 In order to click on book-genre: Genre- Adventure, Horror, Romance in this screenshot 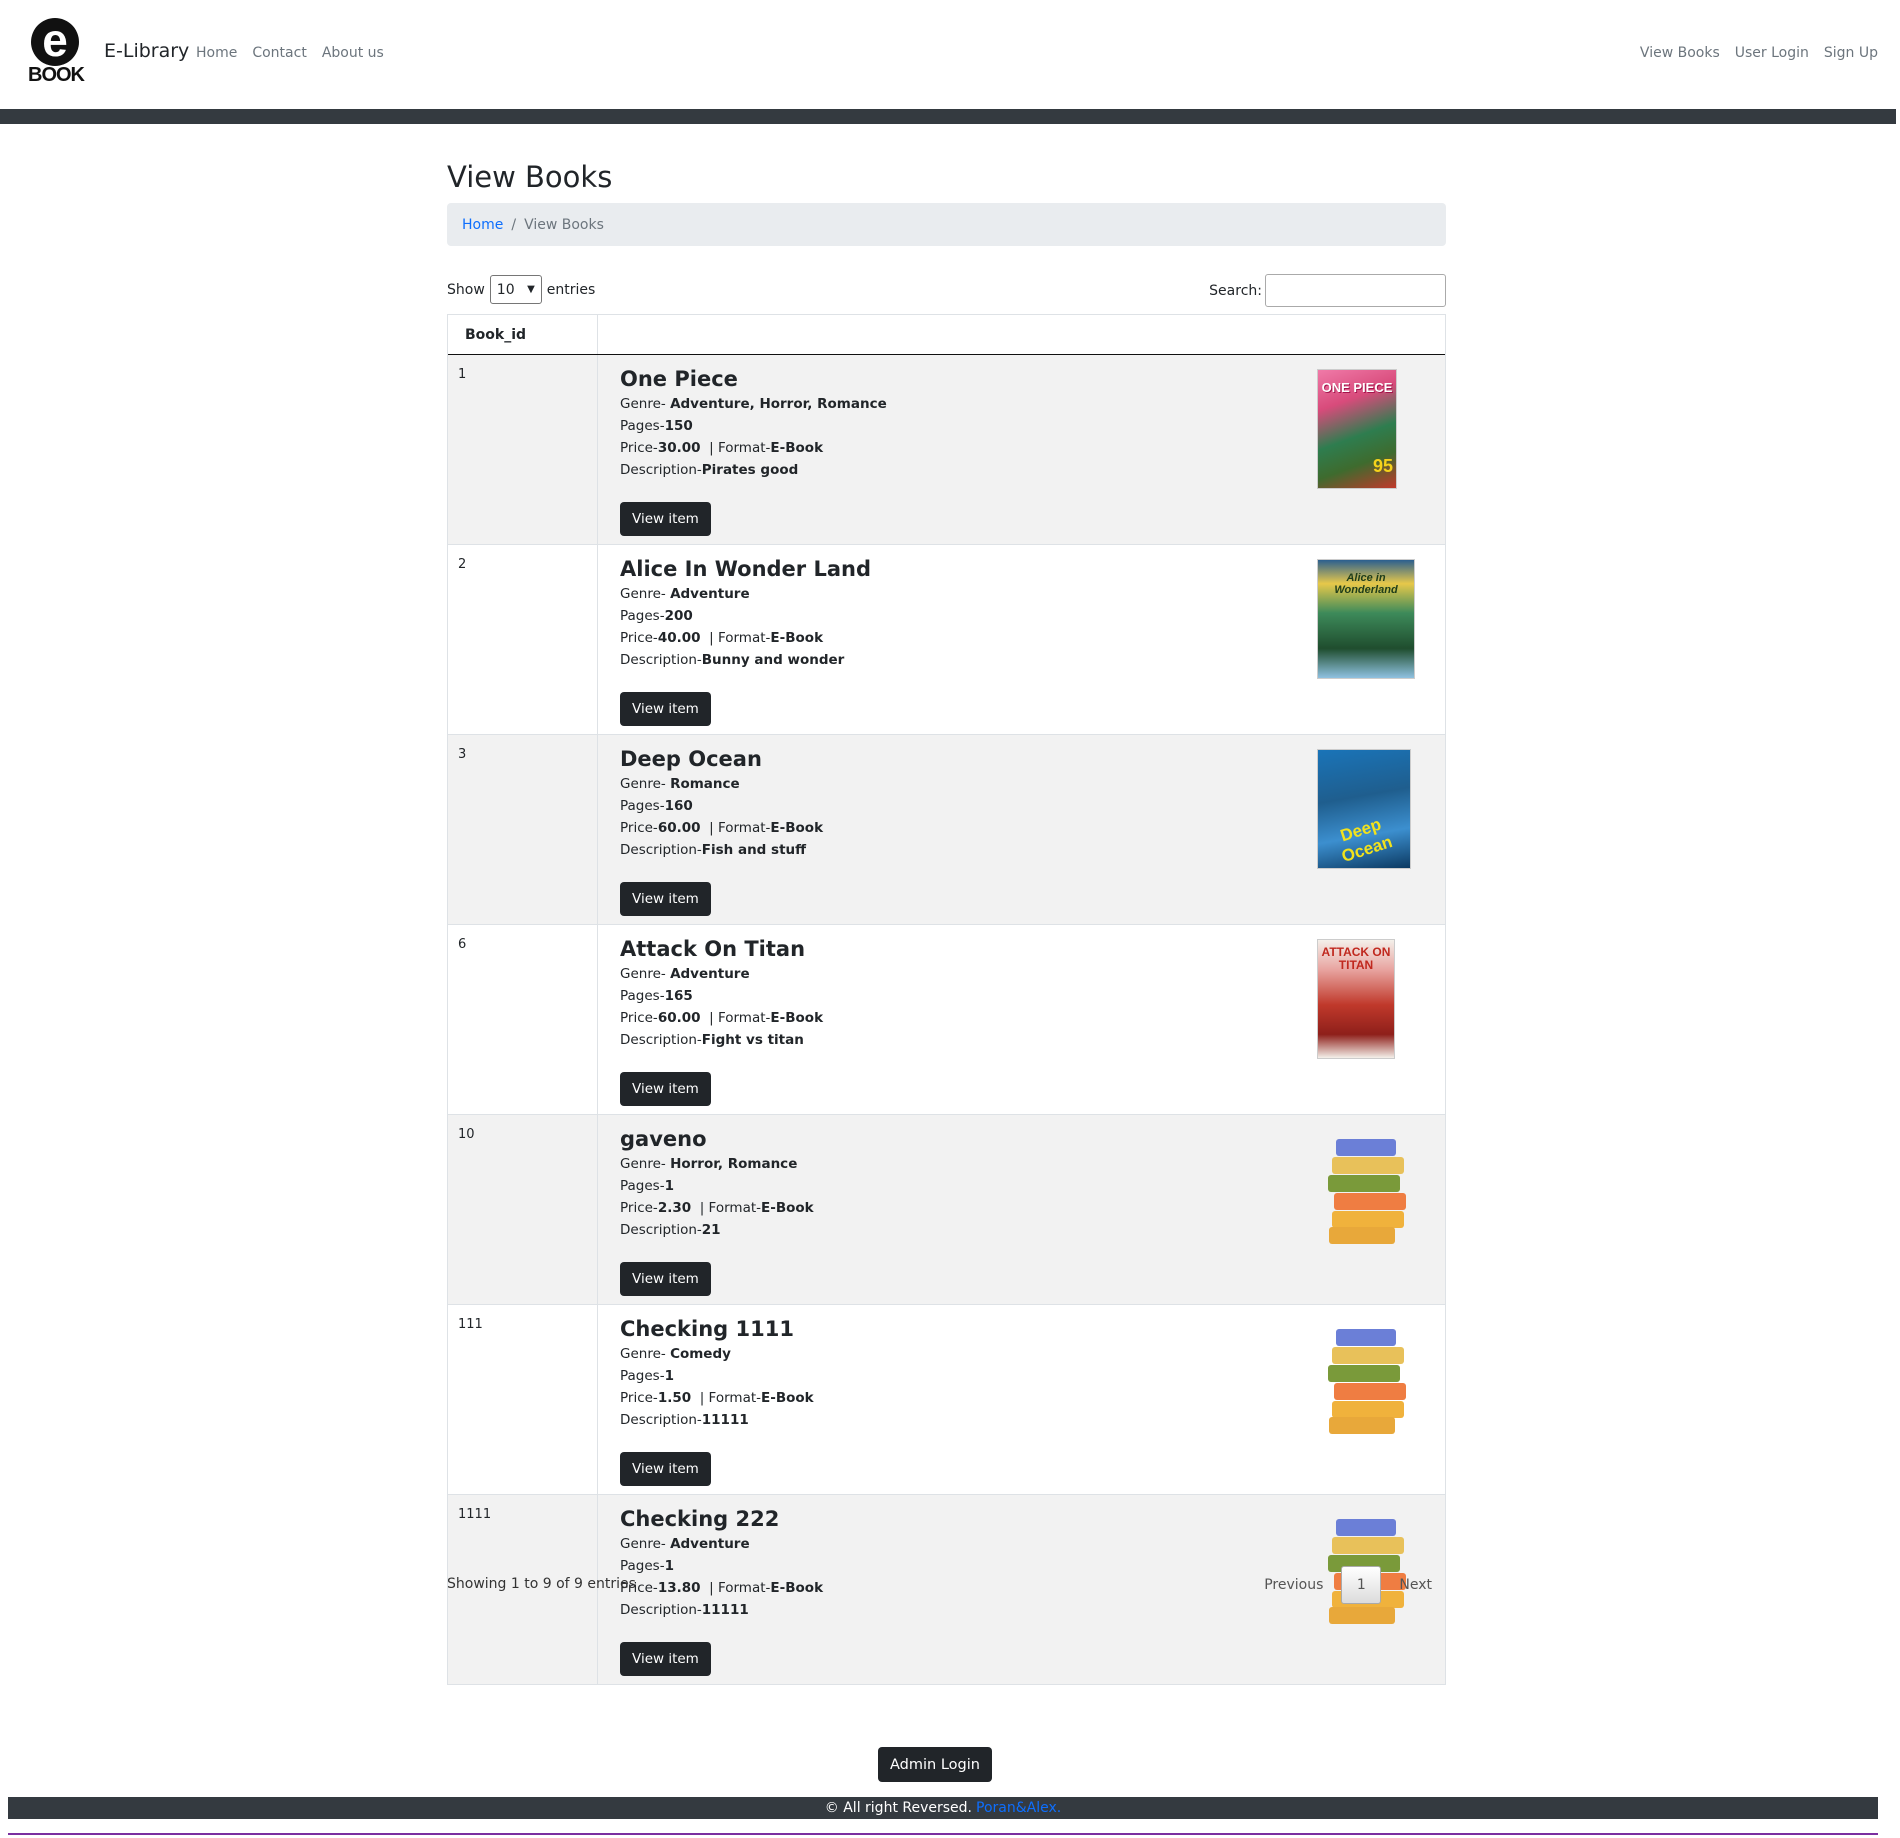, I will do `click(753, 404)`.